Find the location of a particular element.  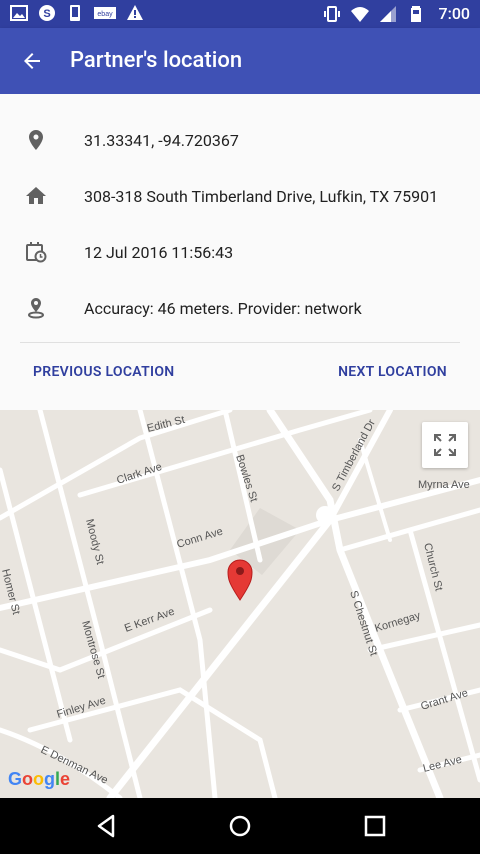

fullscreen-icon is located at coordinates (445, 445).